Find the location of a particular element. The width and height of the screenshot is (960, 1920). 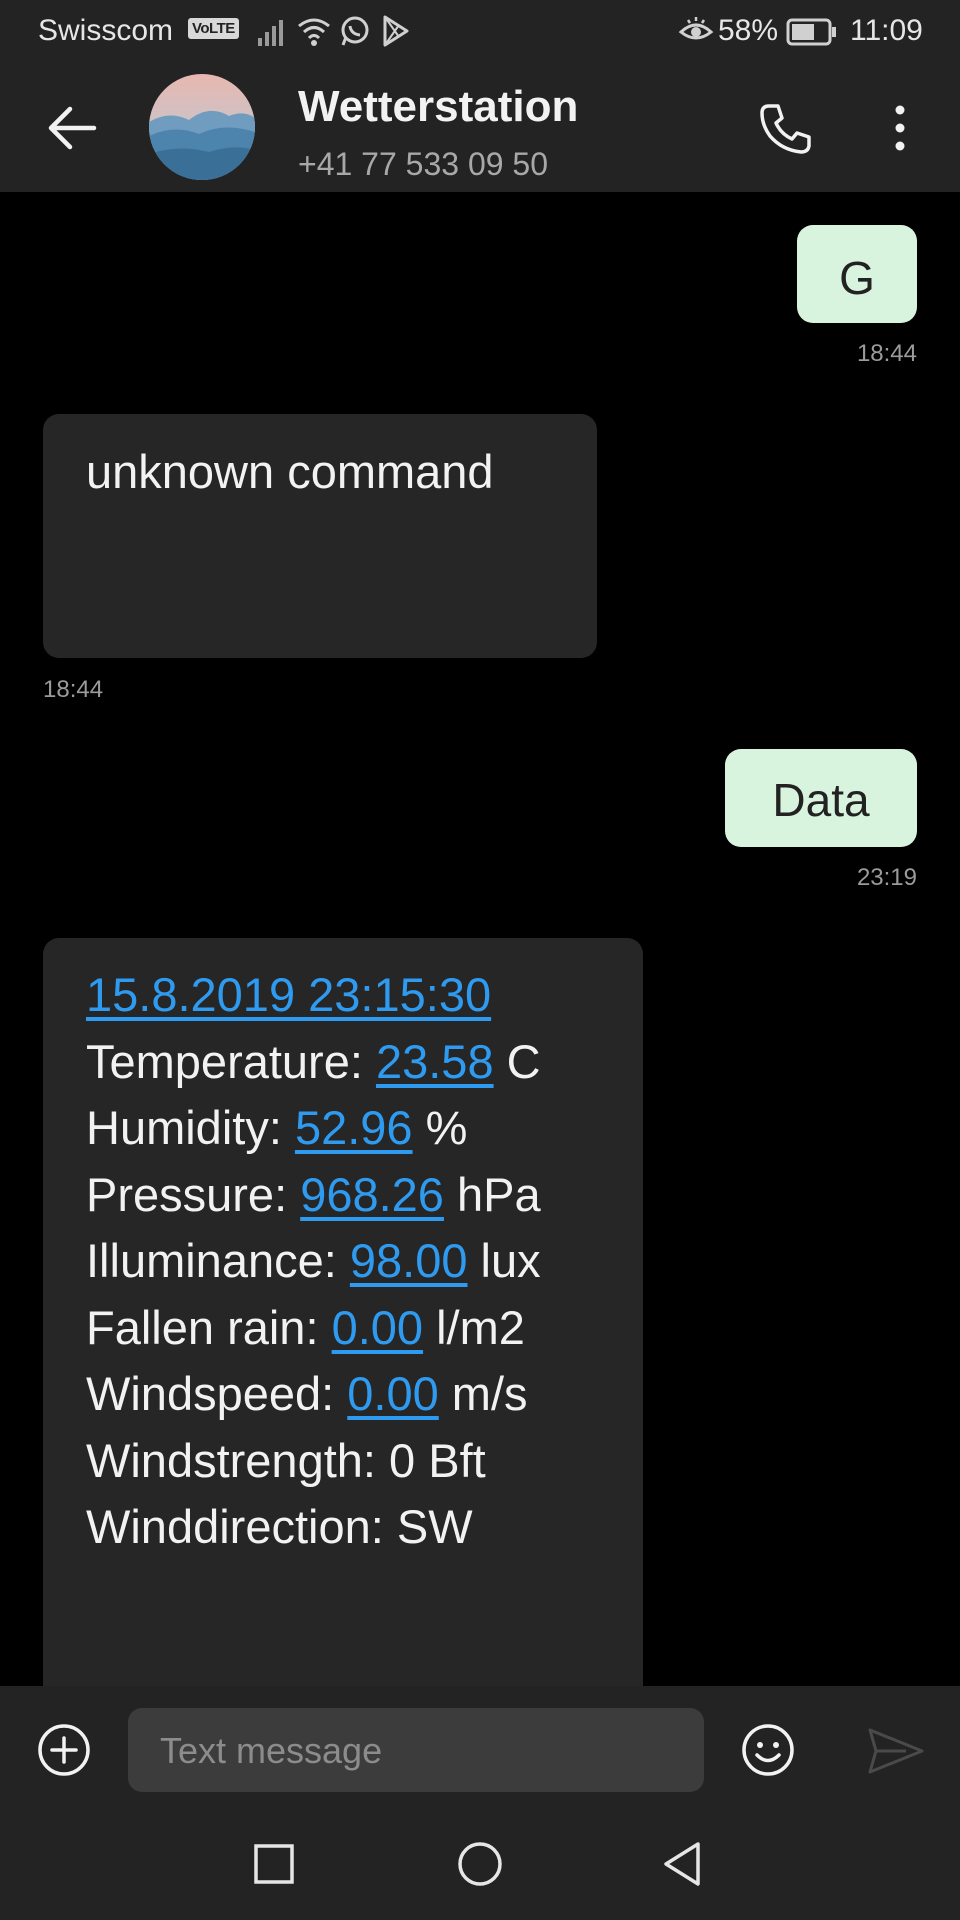

outgoing-message: G is located at coordinates (857, 274).